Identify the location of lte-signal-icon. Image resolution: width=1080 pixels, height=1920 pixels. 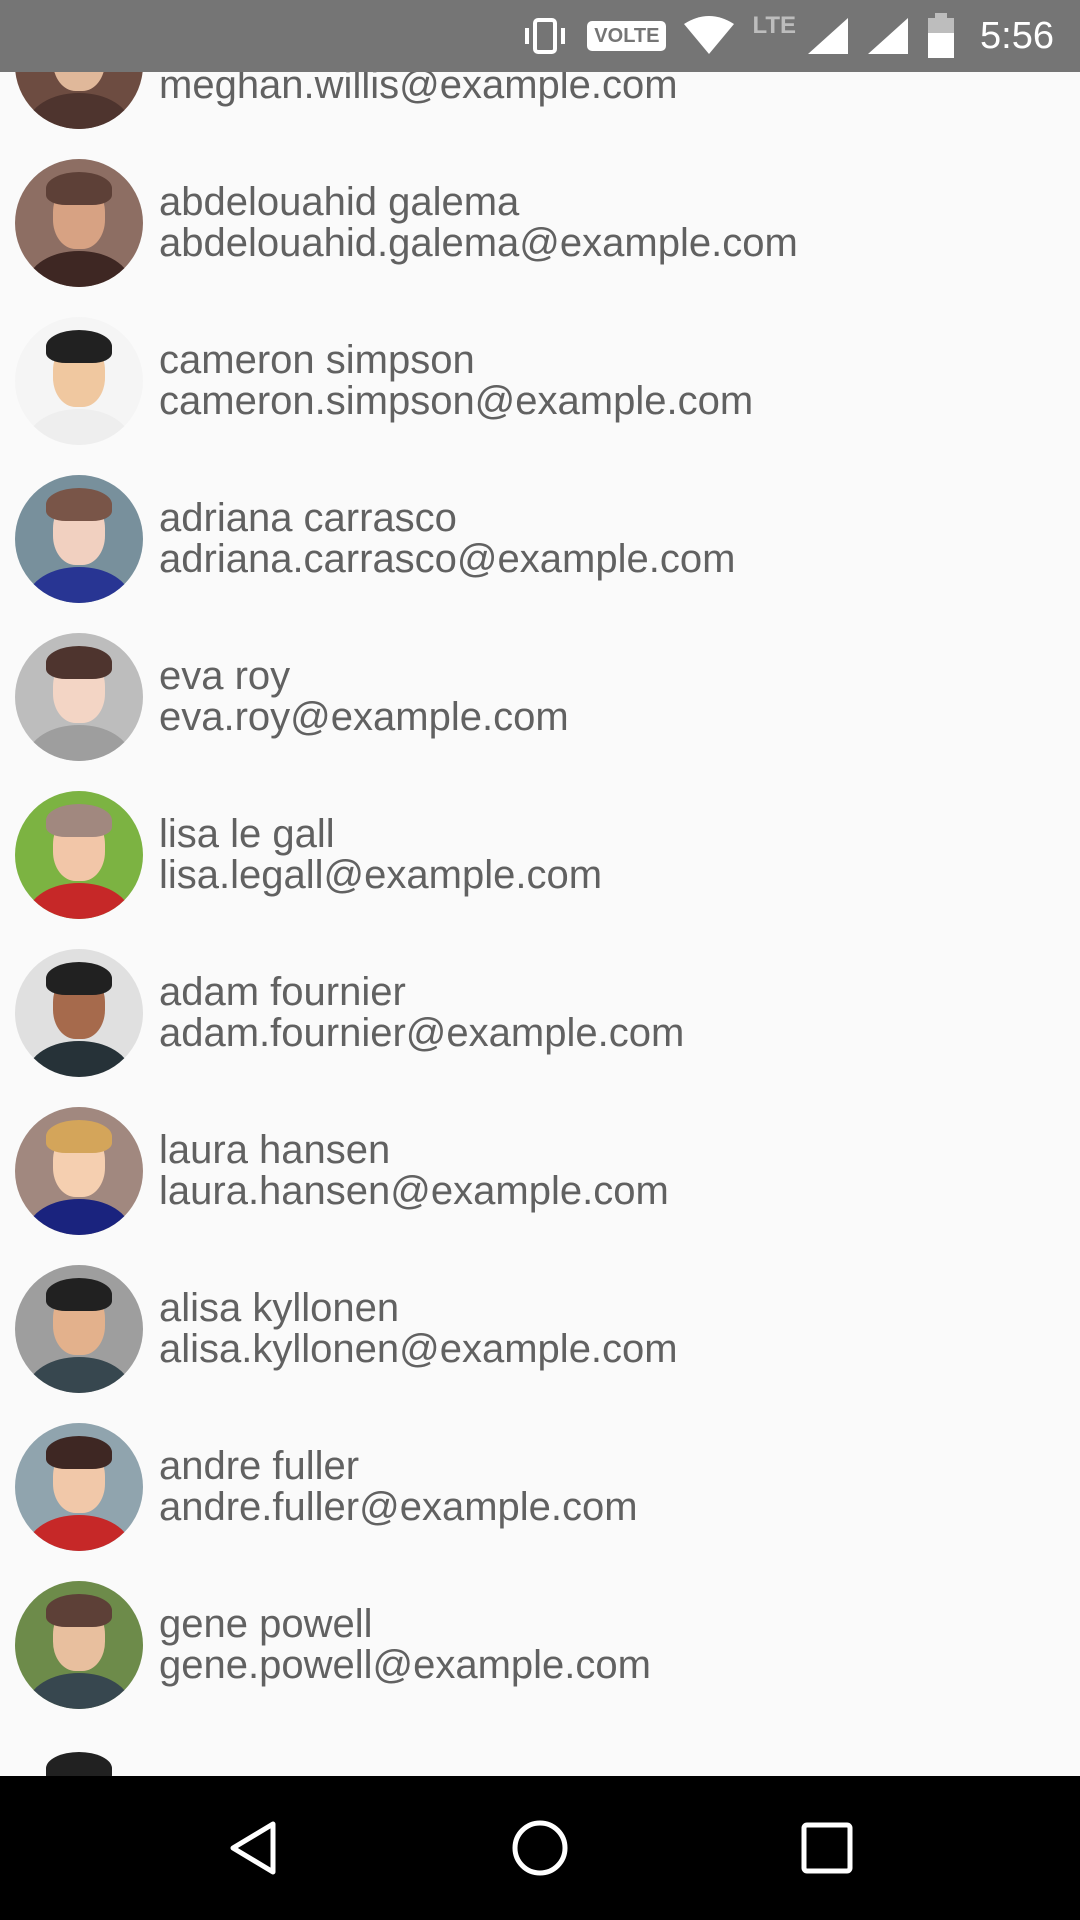
(828, 36).